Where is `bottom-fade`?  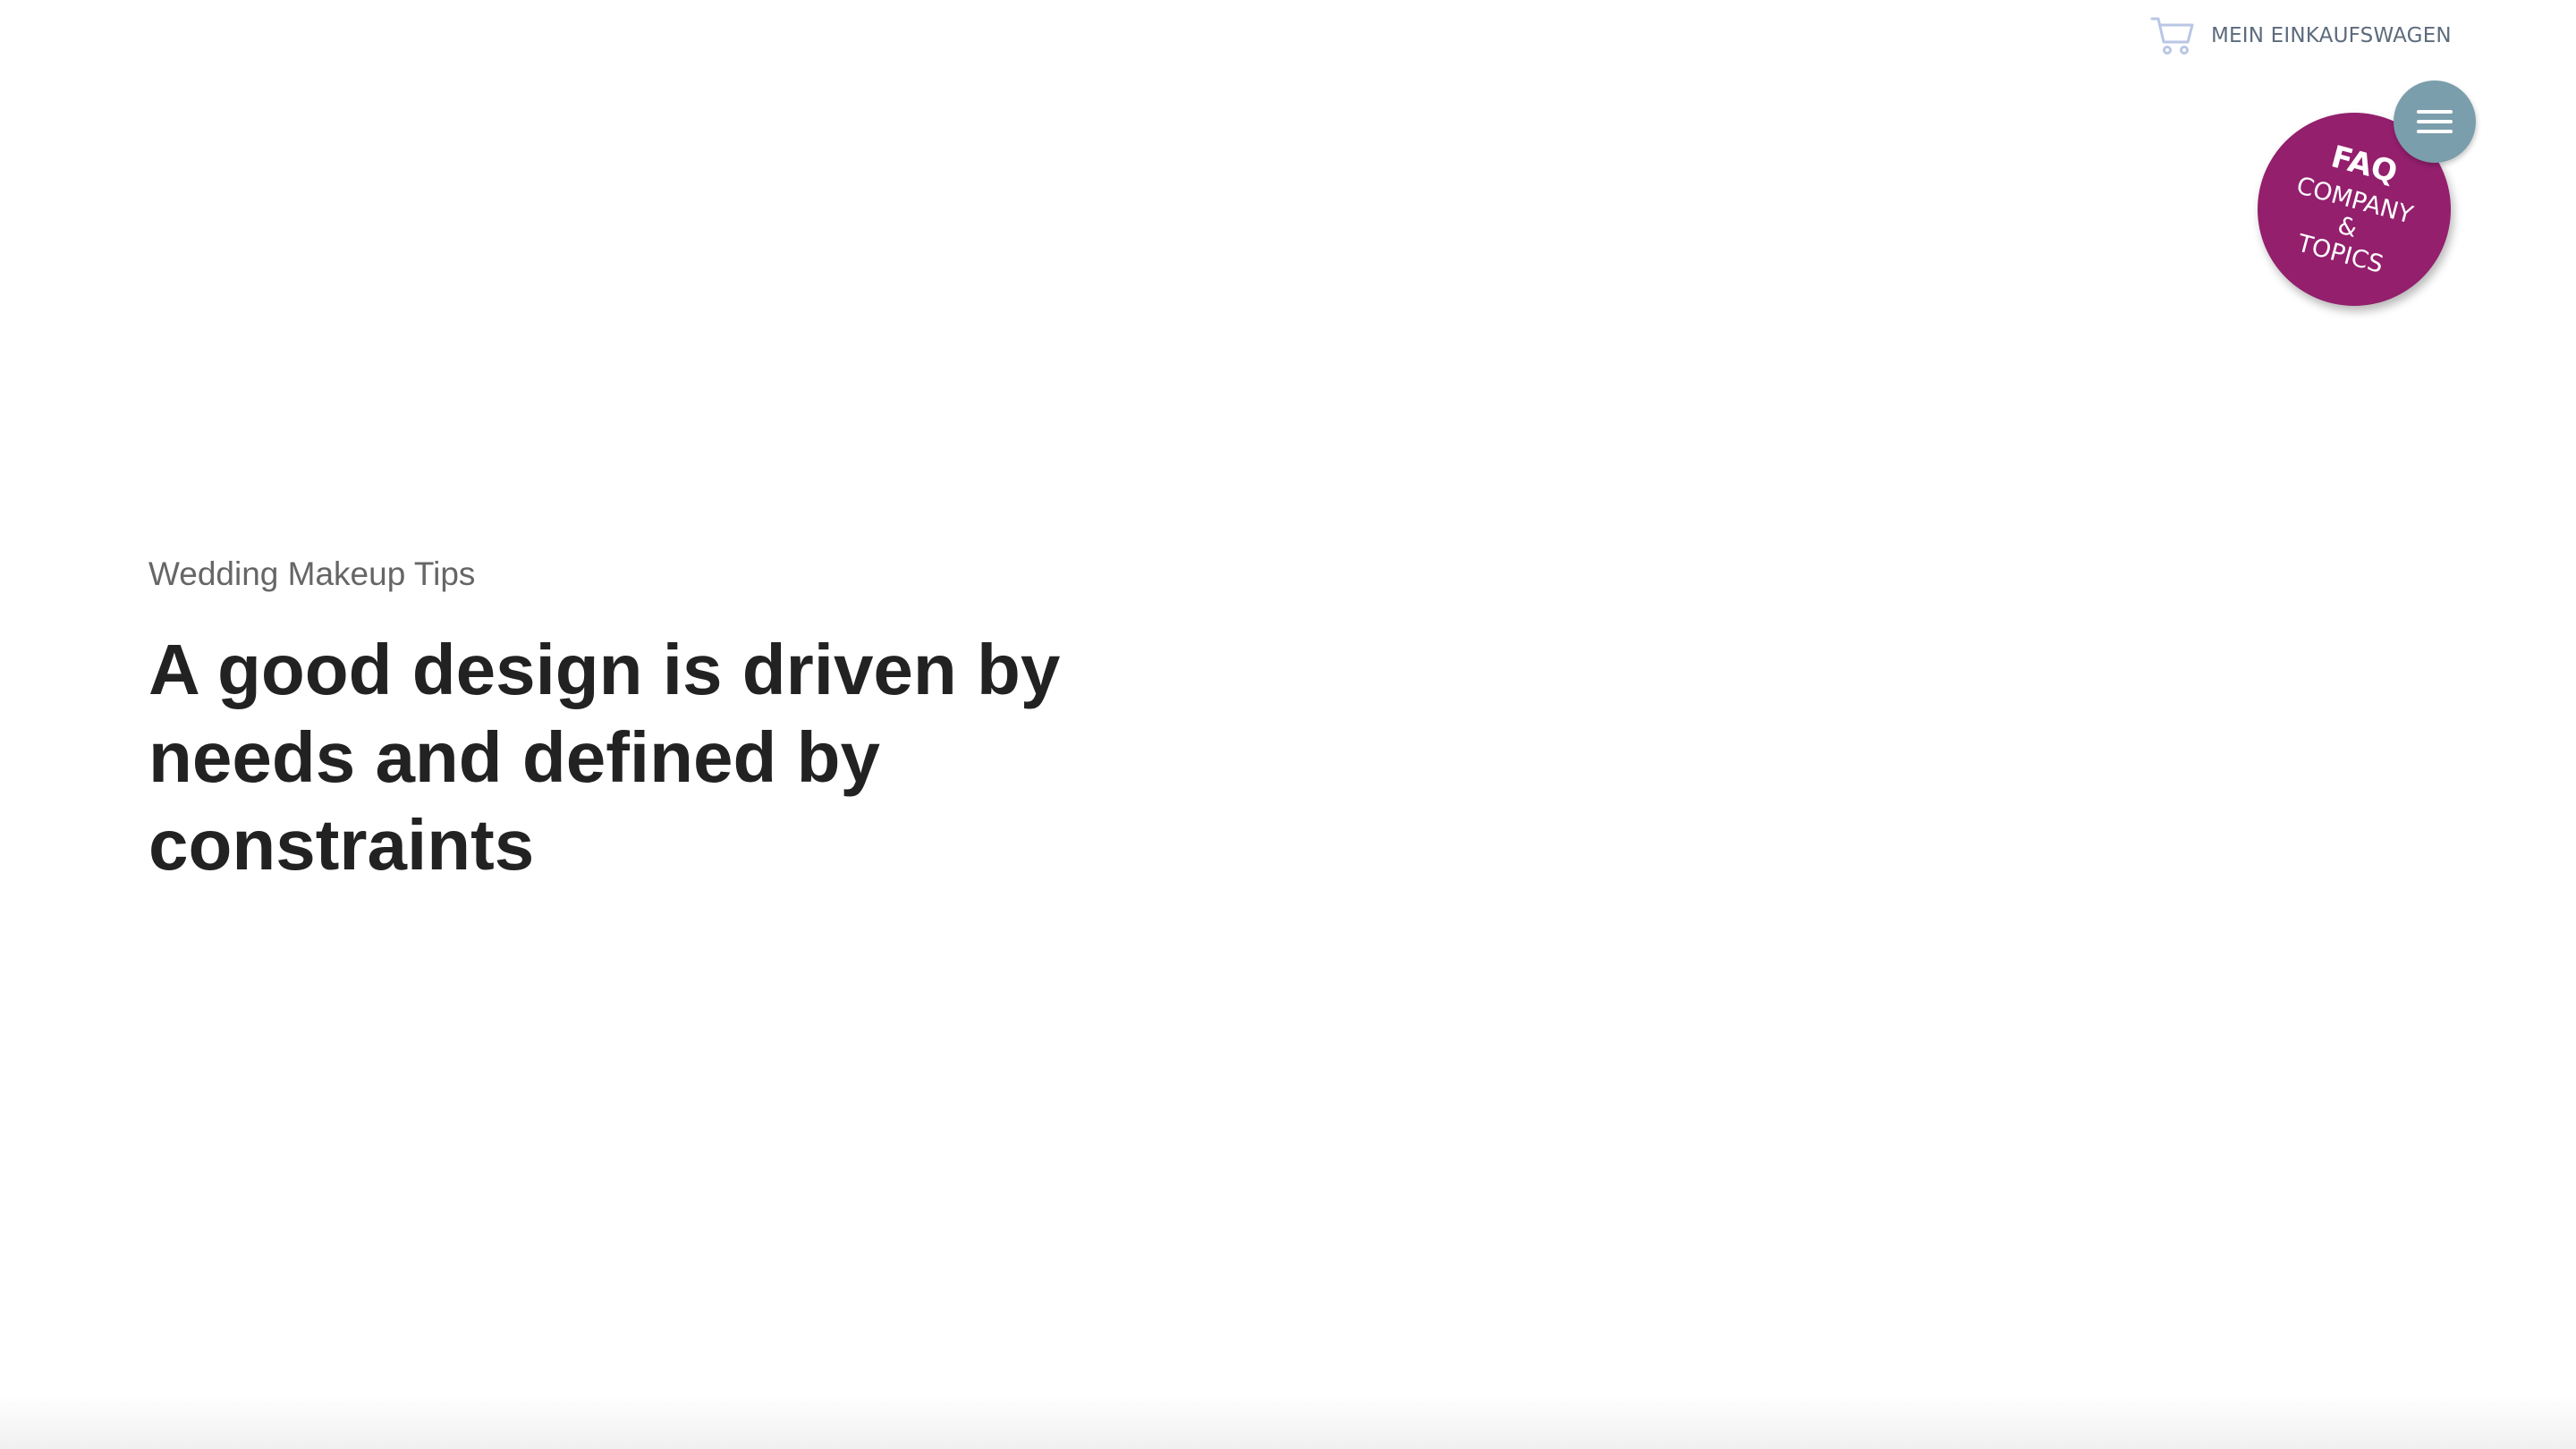
bottom-fade is located at coordinates (1288, 1422).